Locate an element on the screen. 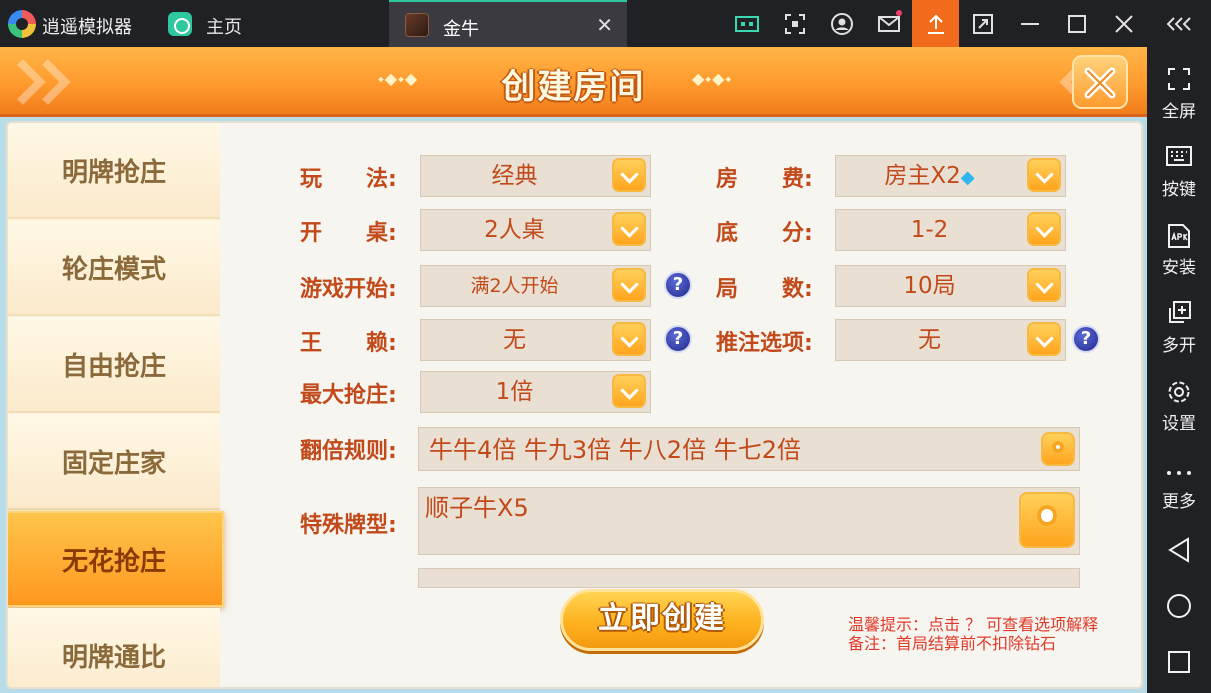 The image size is (1211, 693). extra-option-box is located at coordinates (749, 578).